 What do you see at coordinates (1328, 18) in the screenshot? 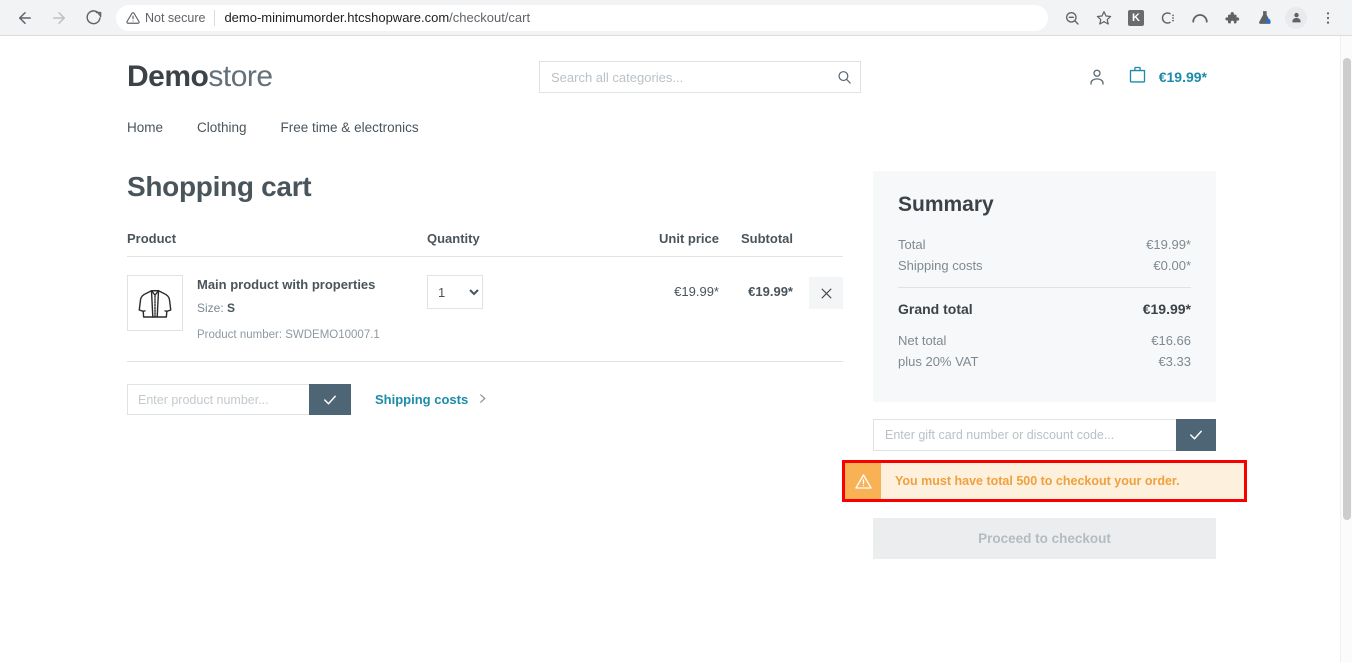
I see `chrome-menu-icon` at bounding box center [1328, 18].